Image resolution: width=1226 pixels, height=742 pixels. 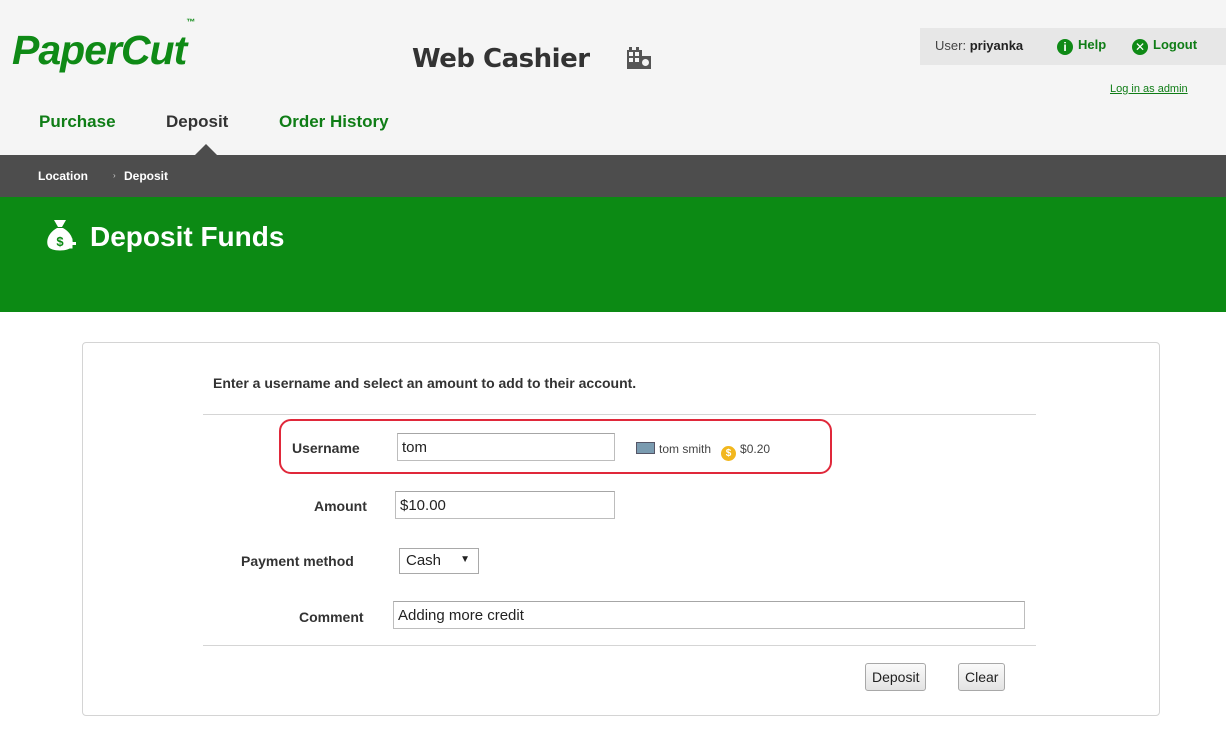 I want to click on comment-input, so click(x=709, y=615).